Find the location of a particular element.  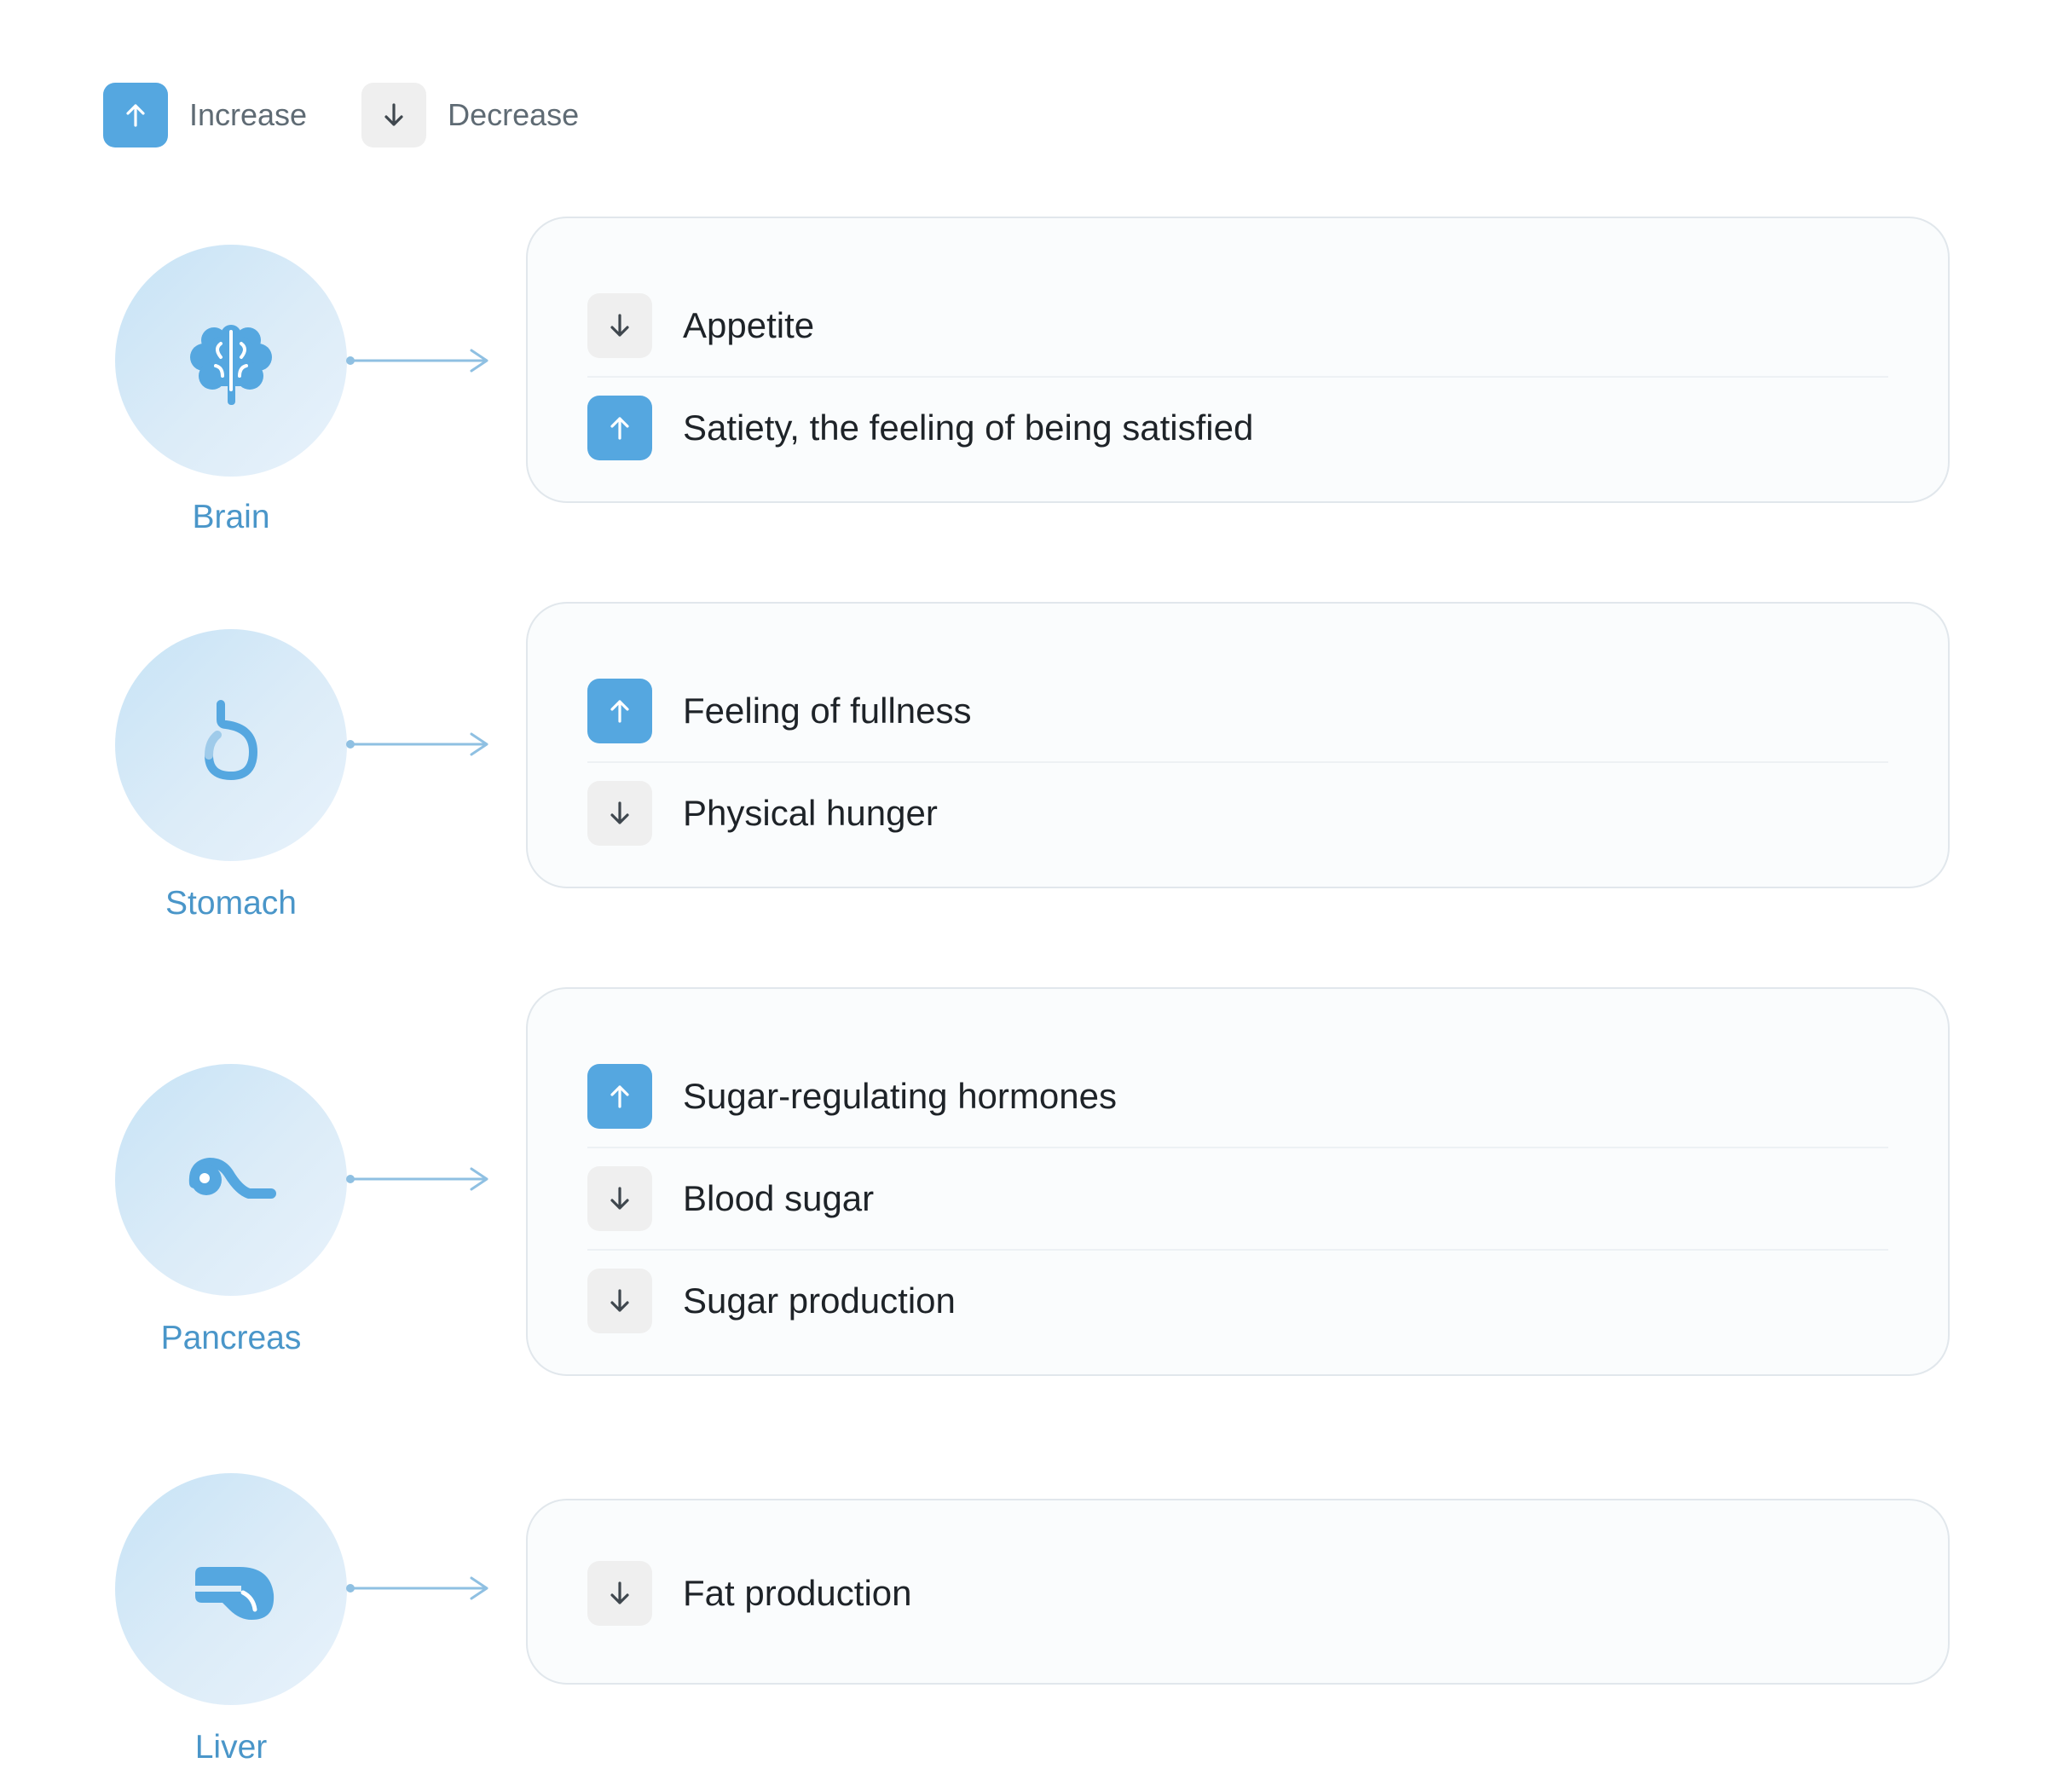

legend-label-decrease: Decrease is located at coordinates (514, 114).